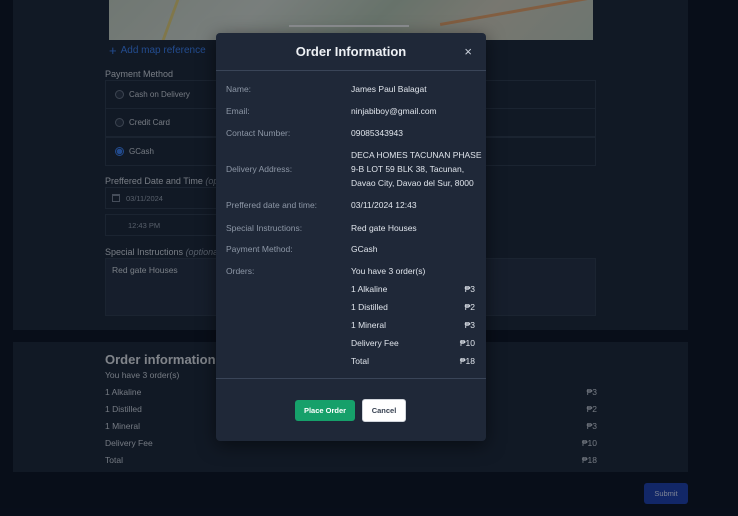 The width and height of the screenshot is (738, 516). What do you see at coordinates (369, 289) in the screenshot?
I see `order-item-name: 1 Alkaline` at bounding box center [369, 289].